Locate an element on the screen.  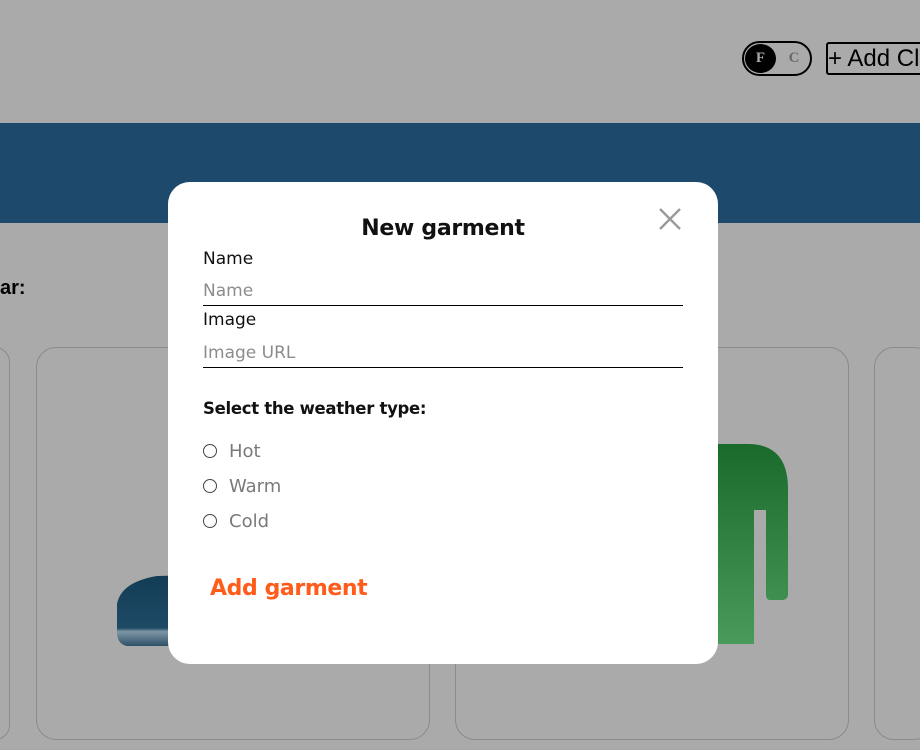
weather-option-hot: Hot is located at coordinates (232, 451).